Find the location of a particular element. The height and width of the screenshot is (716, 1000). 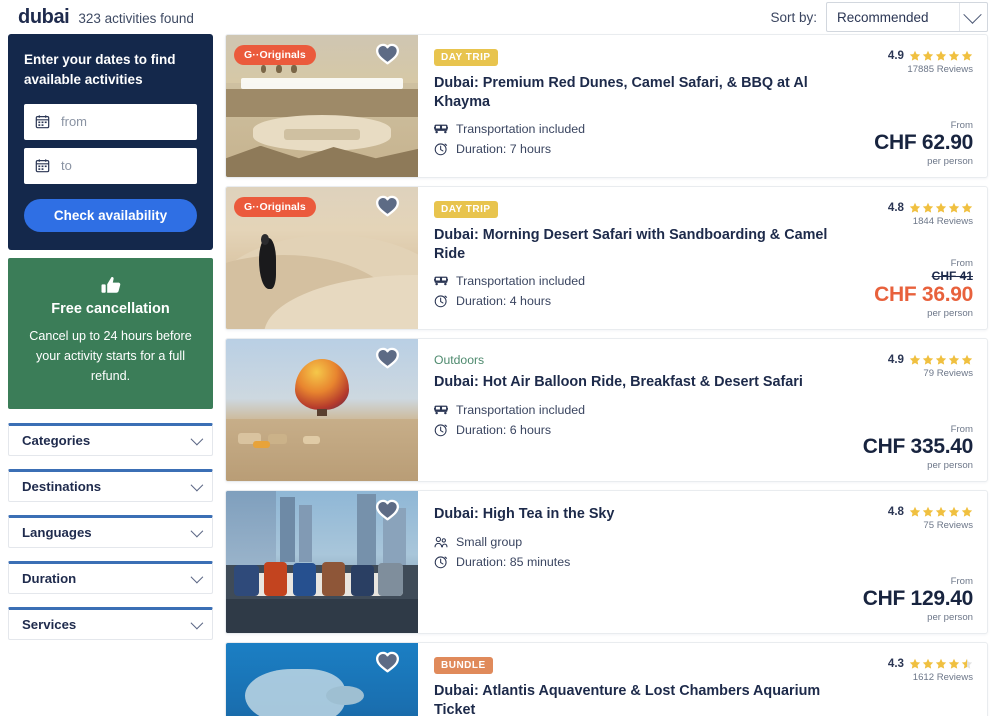

price-block: From CHF 335.40 per person is located at coordinates (918, 447).